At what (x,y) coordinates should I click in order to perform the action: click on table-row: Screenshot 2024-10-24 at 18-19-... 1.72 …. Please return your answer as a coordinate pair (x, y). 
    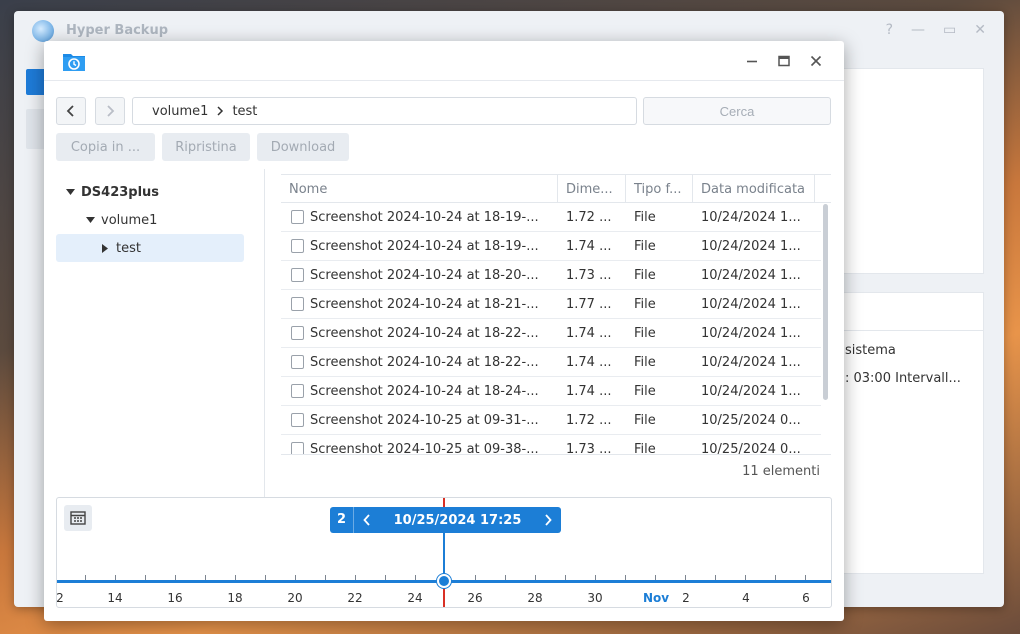
    Looking at the image, I should click on (551, 217).